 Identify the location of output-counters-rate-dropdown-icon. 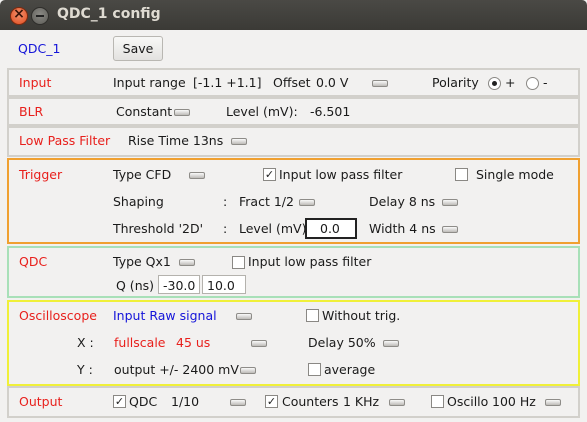
(397, 402).